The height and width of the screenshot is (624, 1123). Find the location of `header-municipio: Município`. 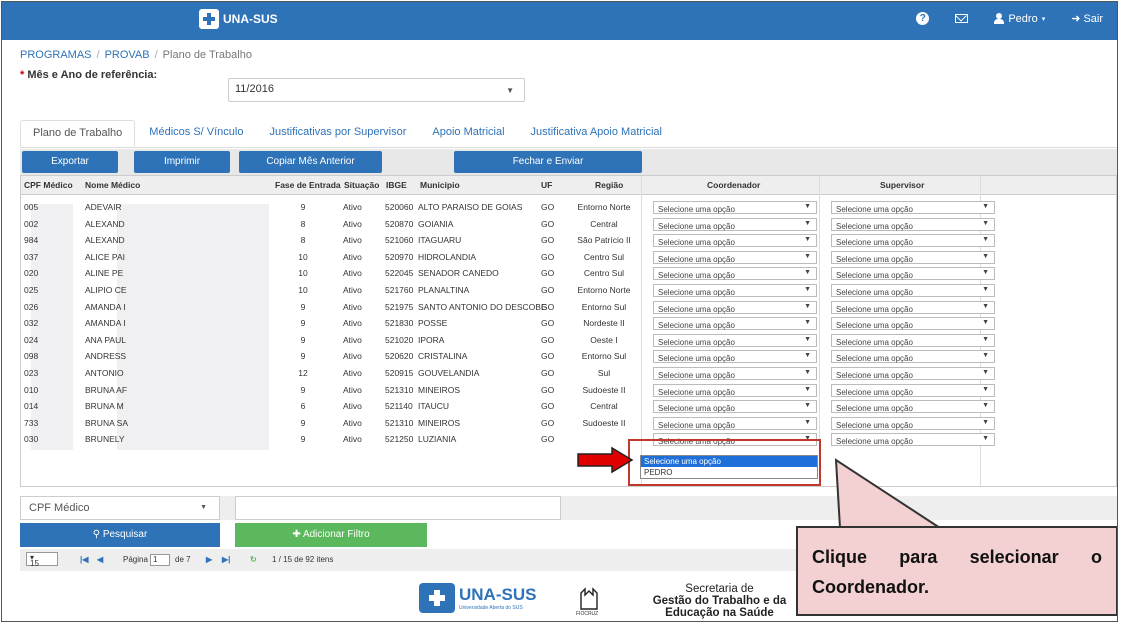

header-municipio: Município is located at coordinates (440, 185).